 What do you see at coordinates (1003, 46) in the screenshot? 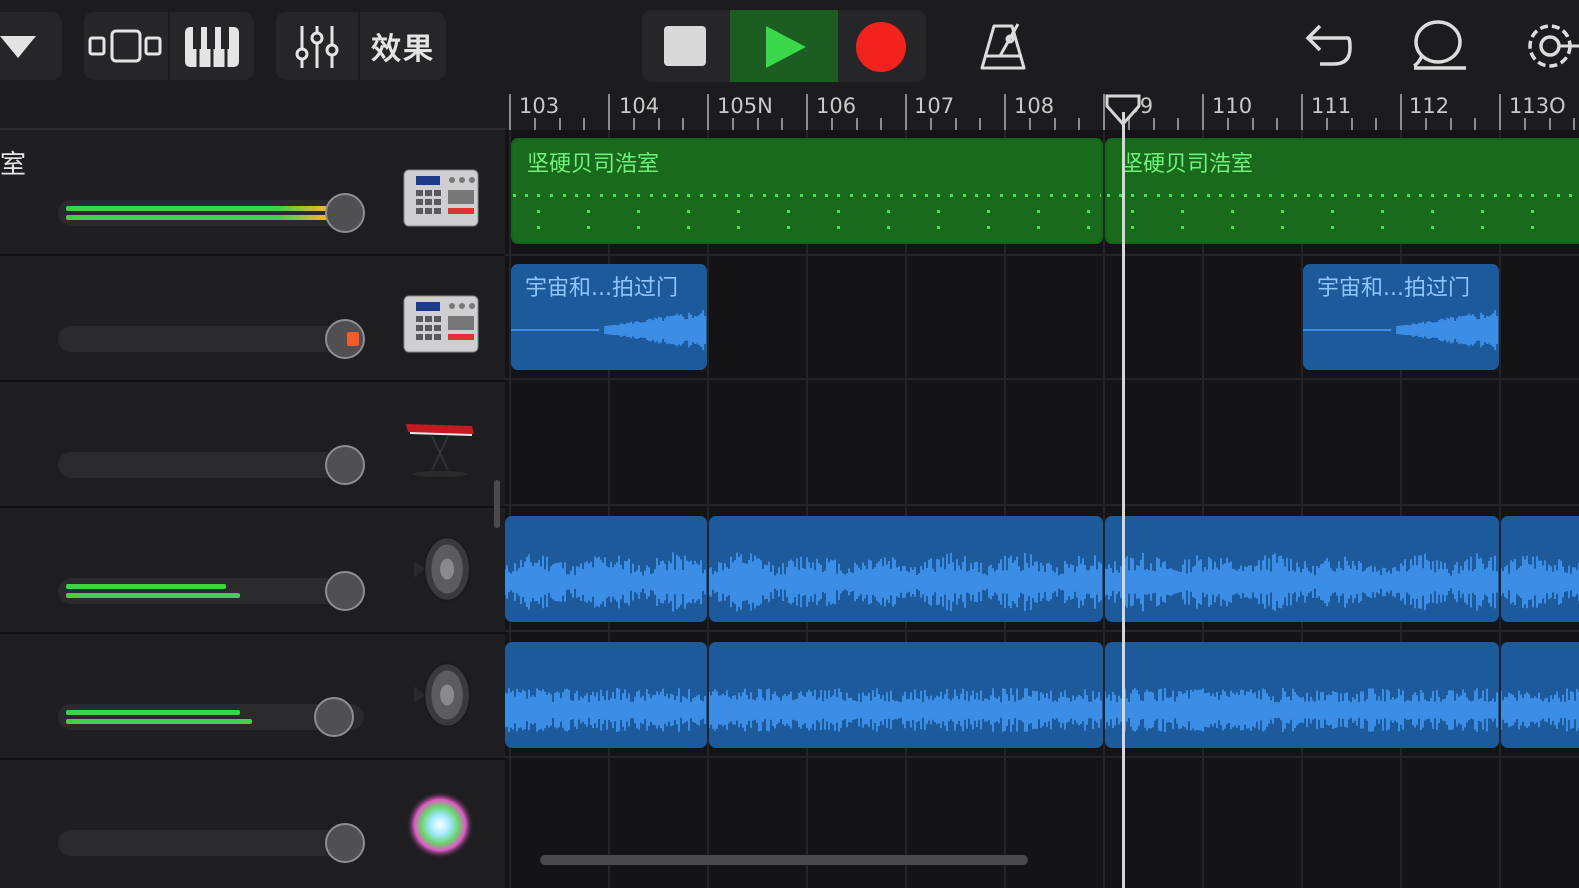
I see `metronome-icon` at bounding box center [1003, 46].